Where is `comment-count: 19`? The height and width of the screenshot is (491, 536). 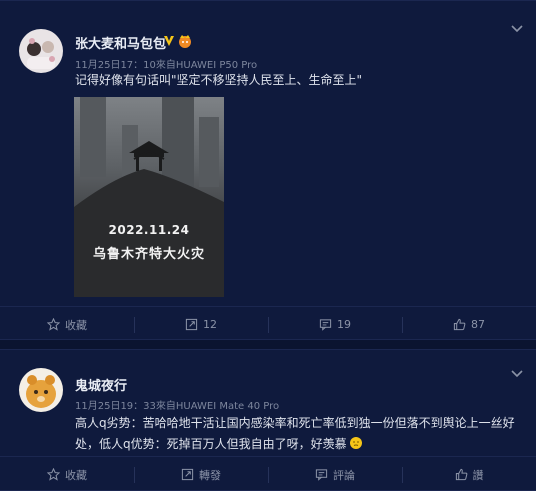 comment-count: 19 is located at coordinates (344, 324).